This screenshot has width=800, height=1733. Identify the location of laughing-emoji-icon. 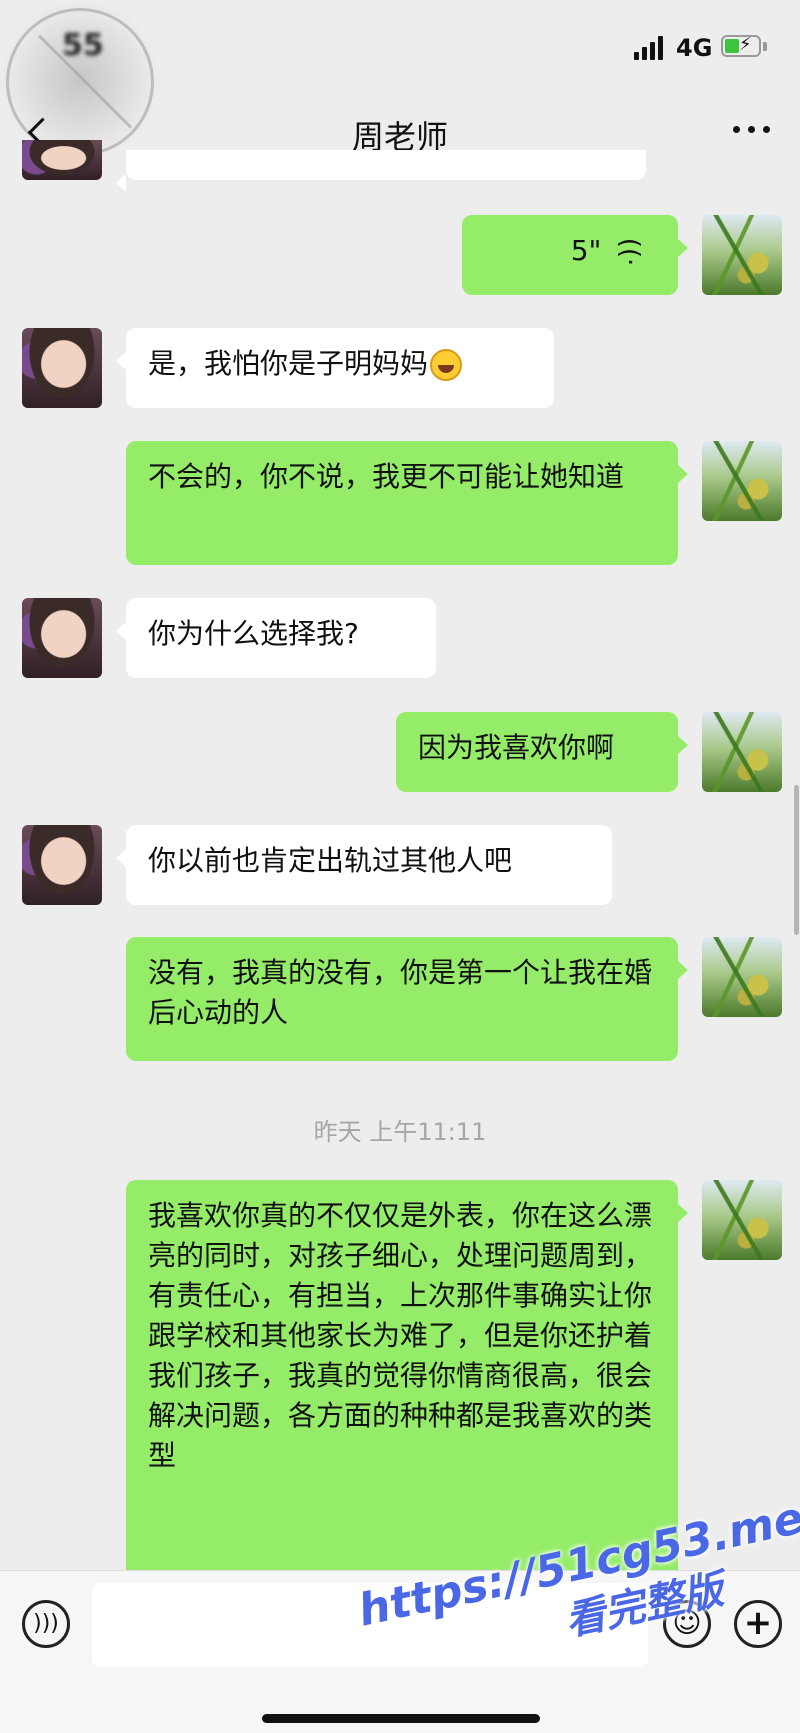
(446, 365).